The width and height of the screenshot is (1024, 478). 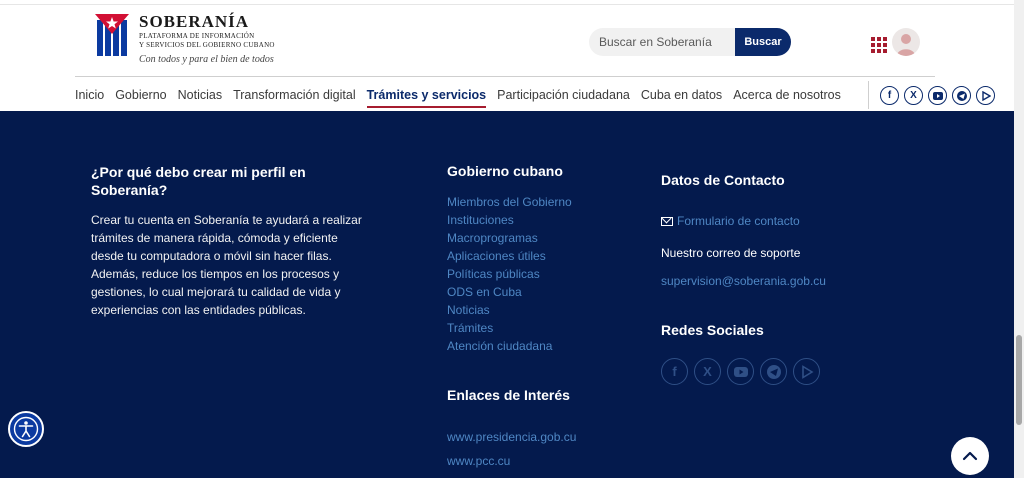 I want to click on enlaces-links: www.presidencia.gob.cu www.pcc.cu, so click(x=537, y=449).